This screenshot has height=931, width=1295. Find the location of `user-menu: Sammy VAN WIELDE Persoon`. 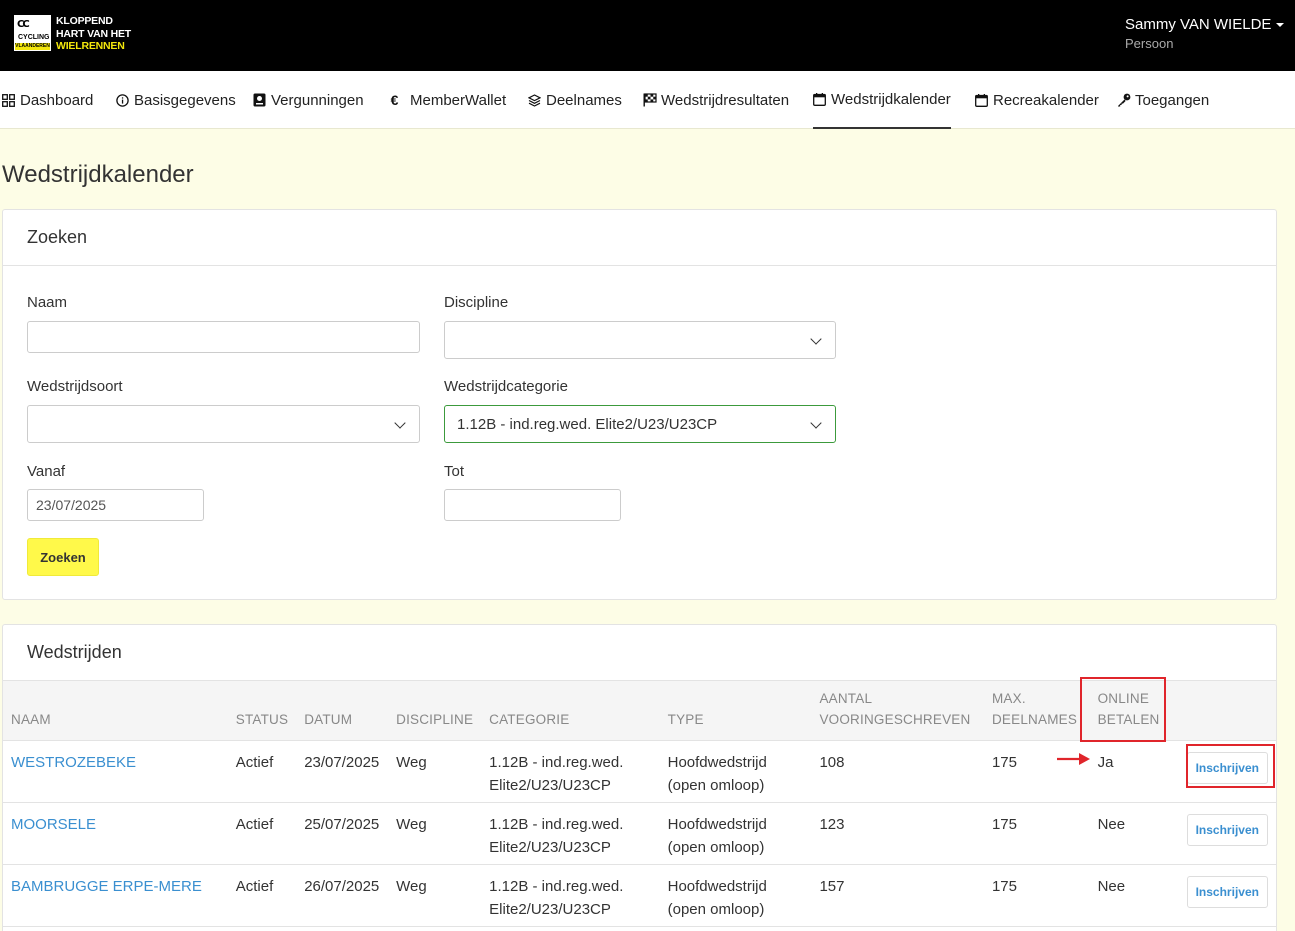

user-menu: Sammy VAN WIELDE Persoon is located at coordinates (1205, 33).